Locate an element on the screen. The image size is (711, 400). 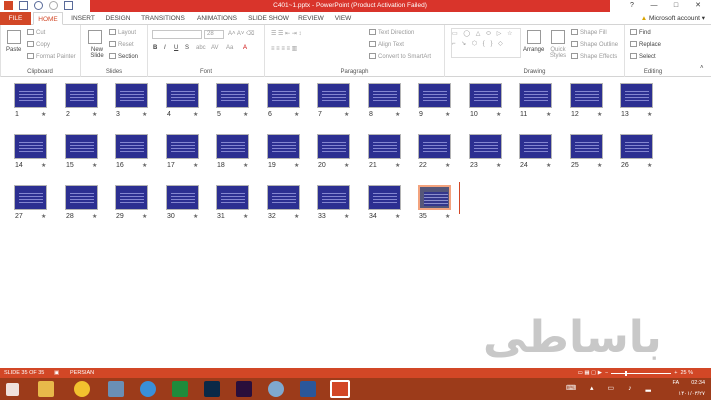
zoom-level: 25 % is located at coordinates (686, 373).